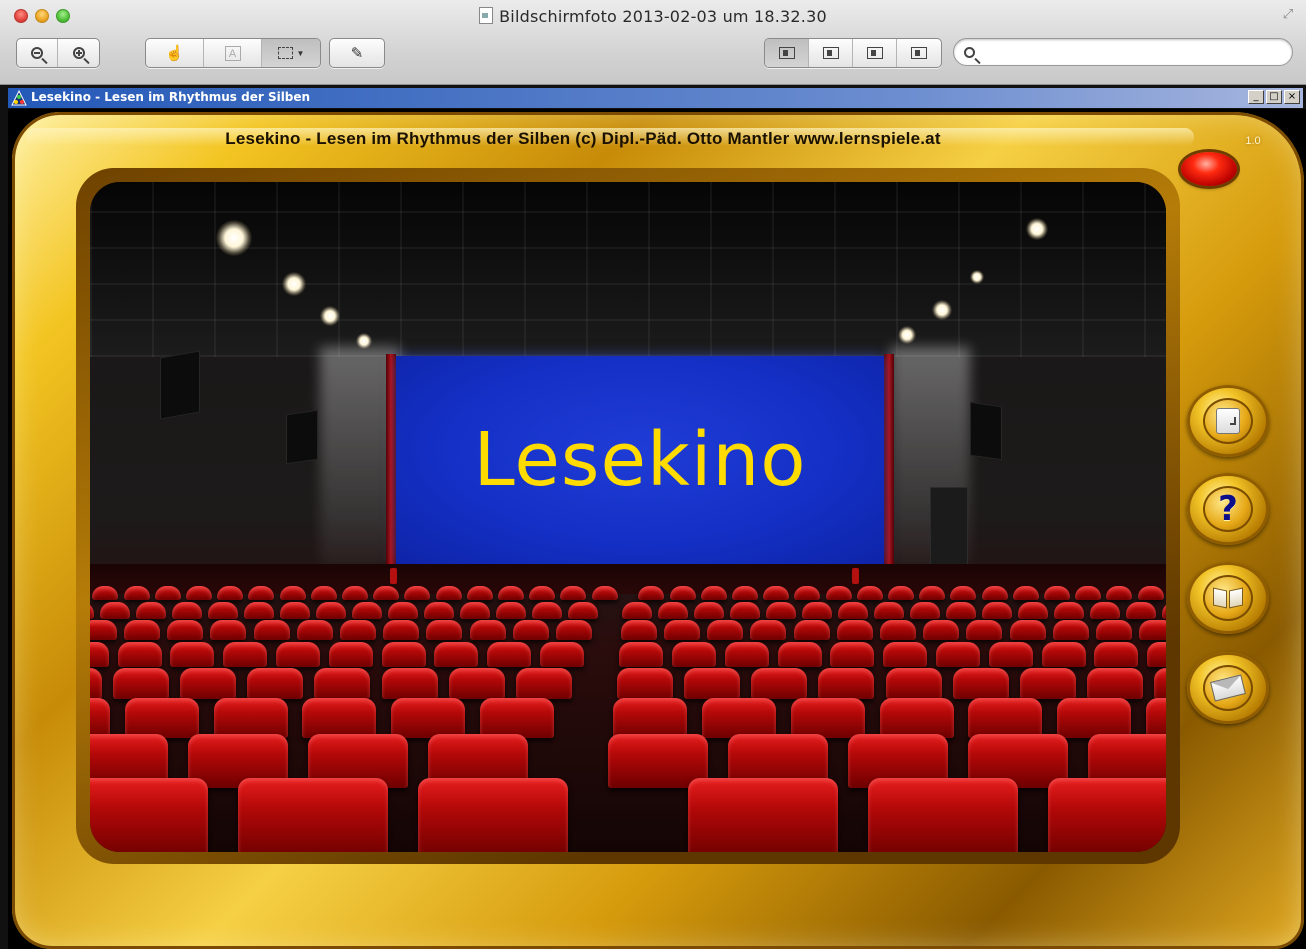 The image size is (1306, 949). I want to click on tools-button-group: ☝ A ▼, so click(233, 53).